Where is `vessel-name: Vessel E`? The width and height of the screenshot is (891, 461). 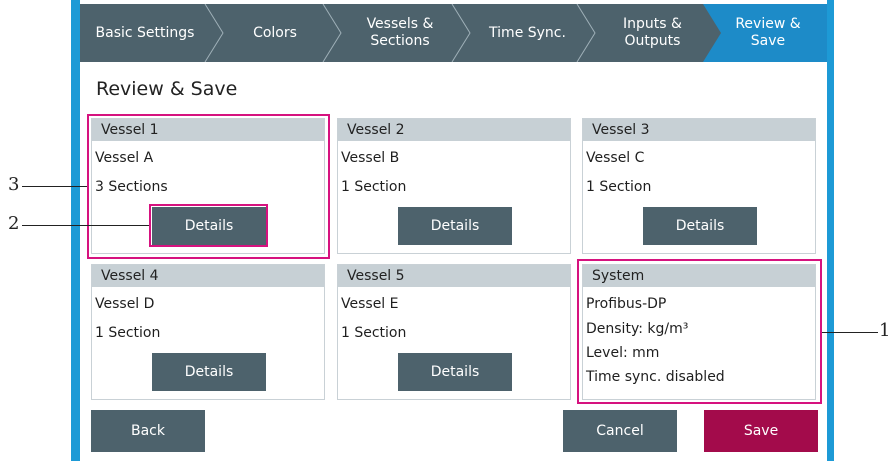
vessel-name: Vessel E is located at coordinates (370, 304).